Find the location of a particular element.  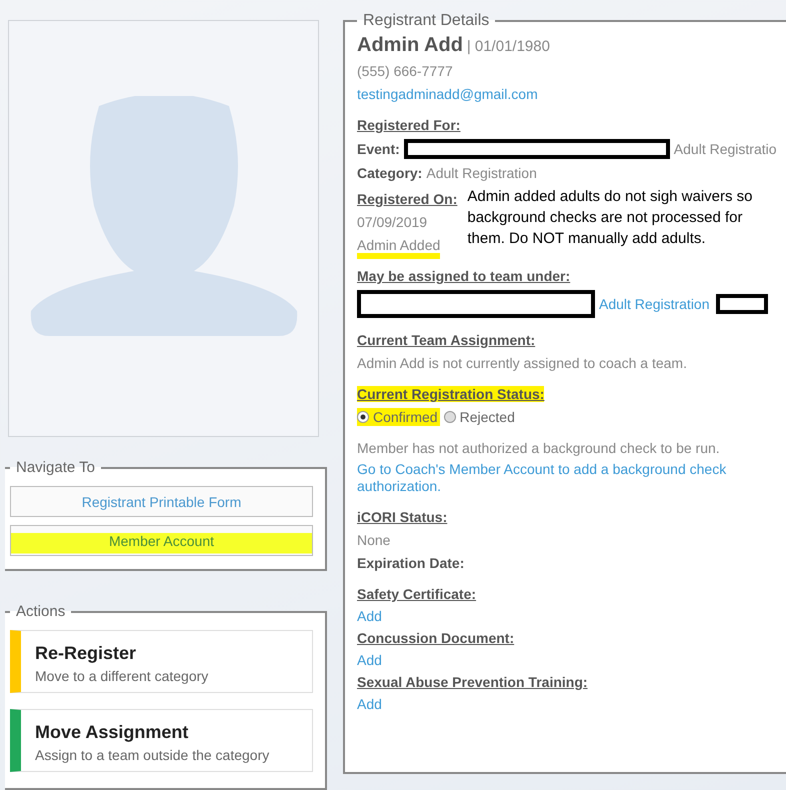

action-title: Re-Register is located at coordinates (86, 653).